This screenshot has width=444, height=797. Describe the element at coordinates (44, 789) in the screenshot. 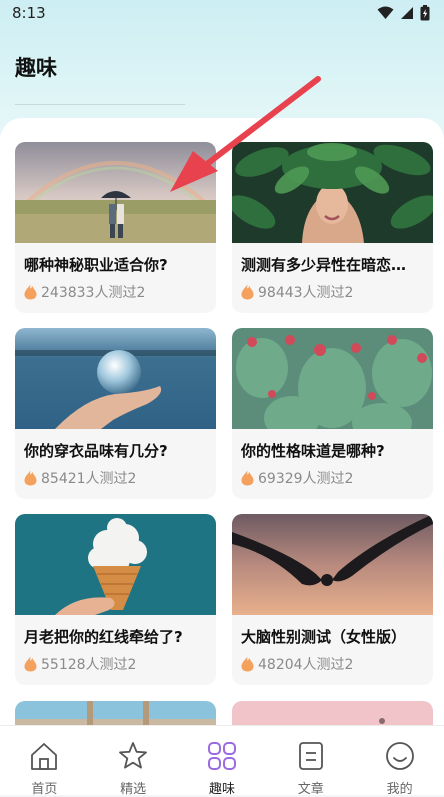

I see `nav-label-home: 首页` at that location.